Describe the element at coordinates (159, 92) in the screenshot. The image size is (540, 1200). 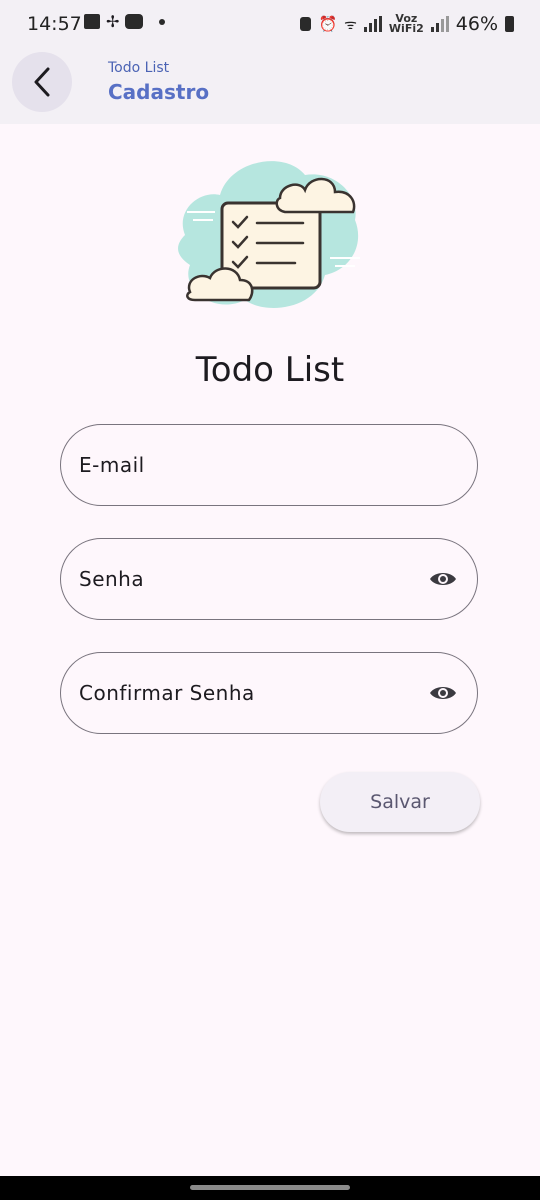
I see `page-title: Cadastro` at that location.